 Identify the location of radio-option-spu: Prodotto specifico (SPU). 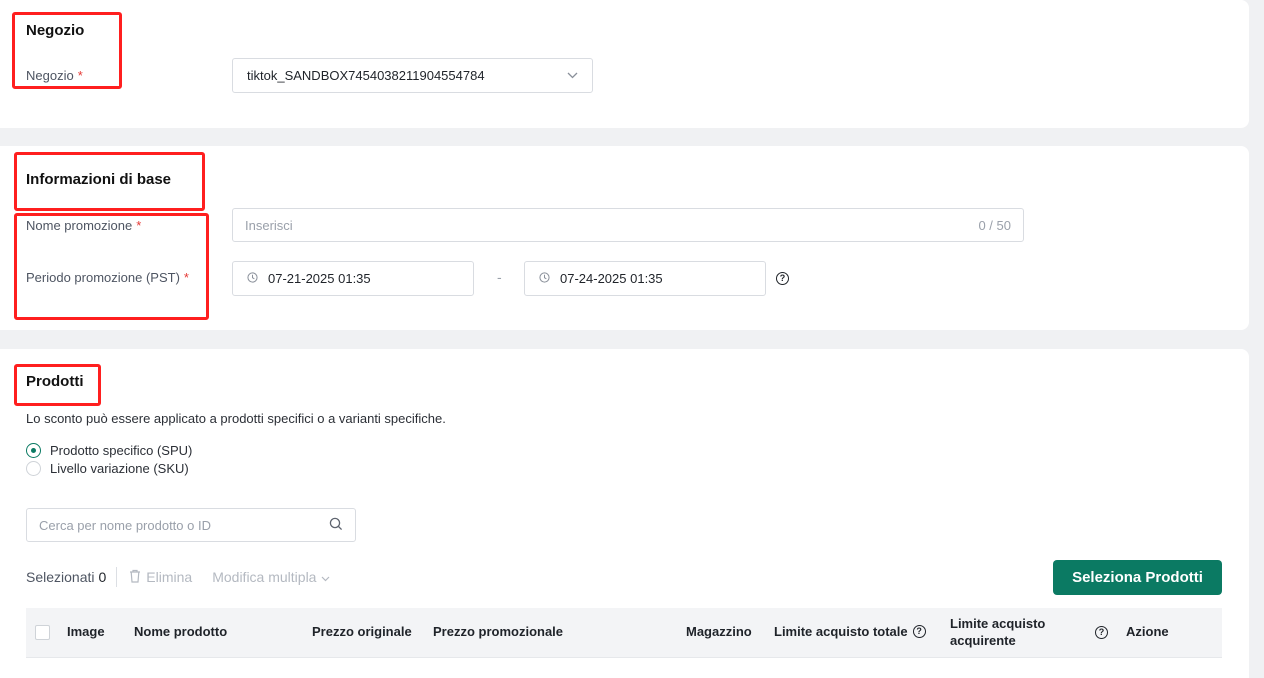
(109, 450).